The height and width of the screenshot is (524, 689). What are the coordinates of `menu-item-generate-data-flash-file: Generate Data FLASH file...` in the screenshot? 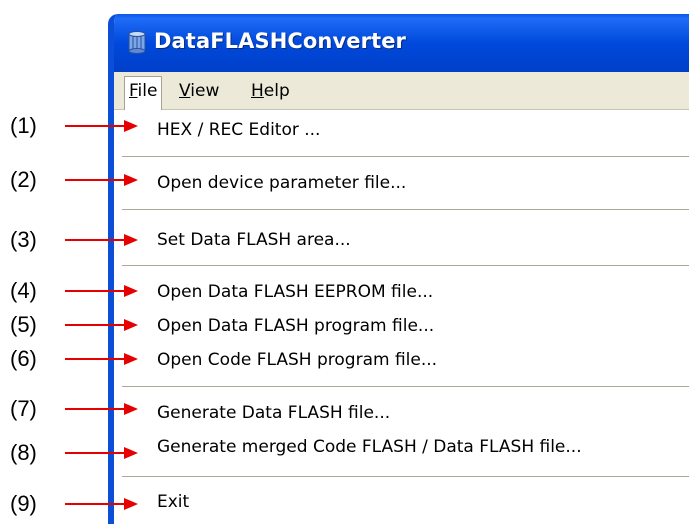 It's located at (273, 413).